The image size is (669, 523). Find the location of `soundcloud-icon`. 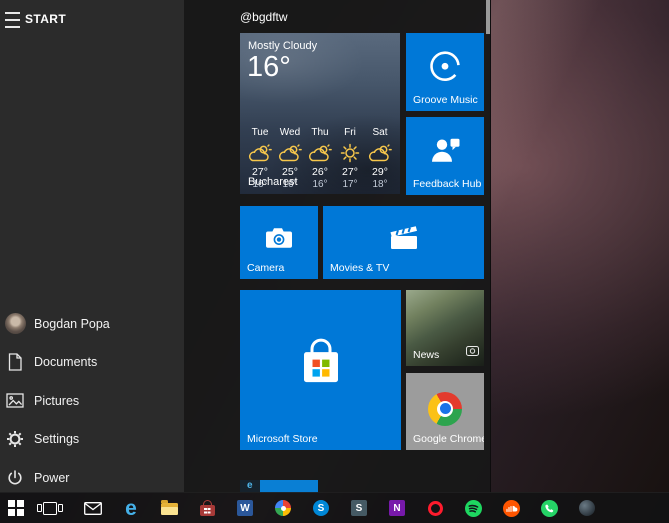

soundcloud-icon is located at coordinates (511, 508).